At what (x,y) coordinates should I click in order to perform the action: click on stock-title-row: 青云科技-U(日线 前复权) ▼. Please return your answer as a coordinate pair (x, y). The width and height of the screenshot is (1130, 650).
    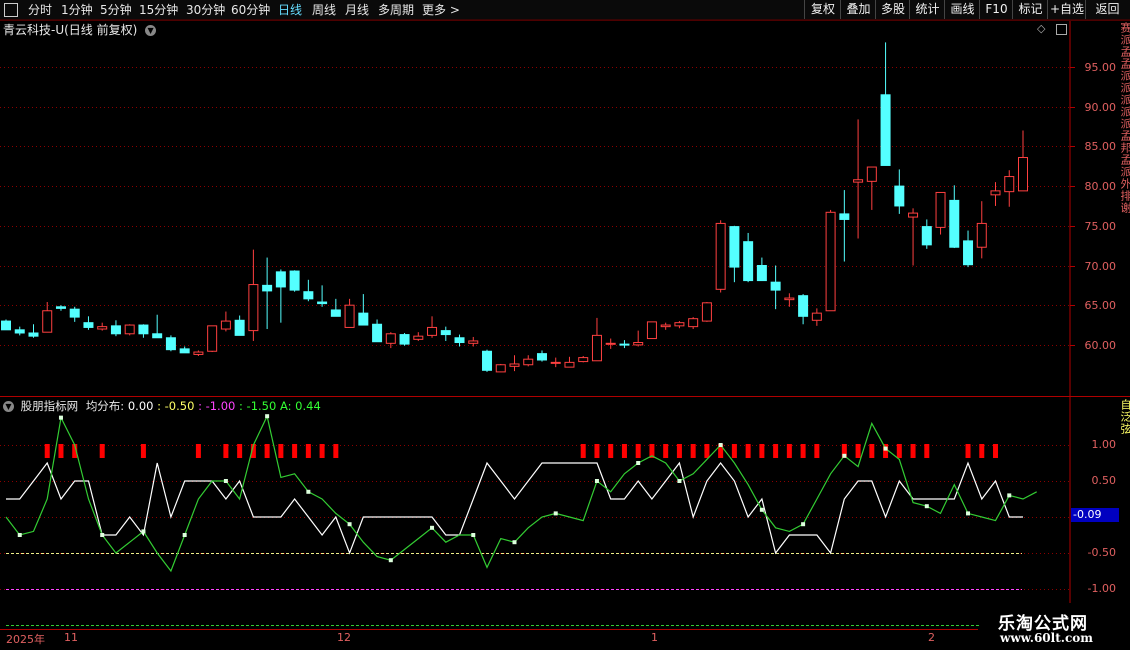
    Looking at the image, I should click on (78, 30).